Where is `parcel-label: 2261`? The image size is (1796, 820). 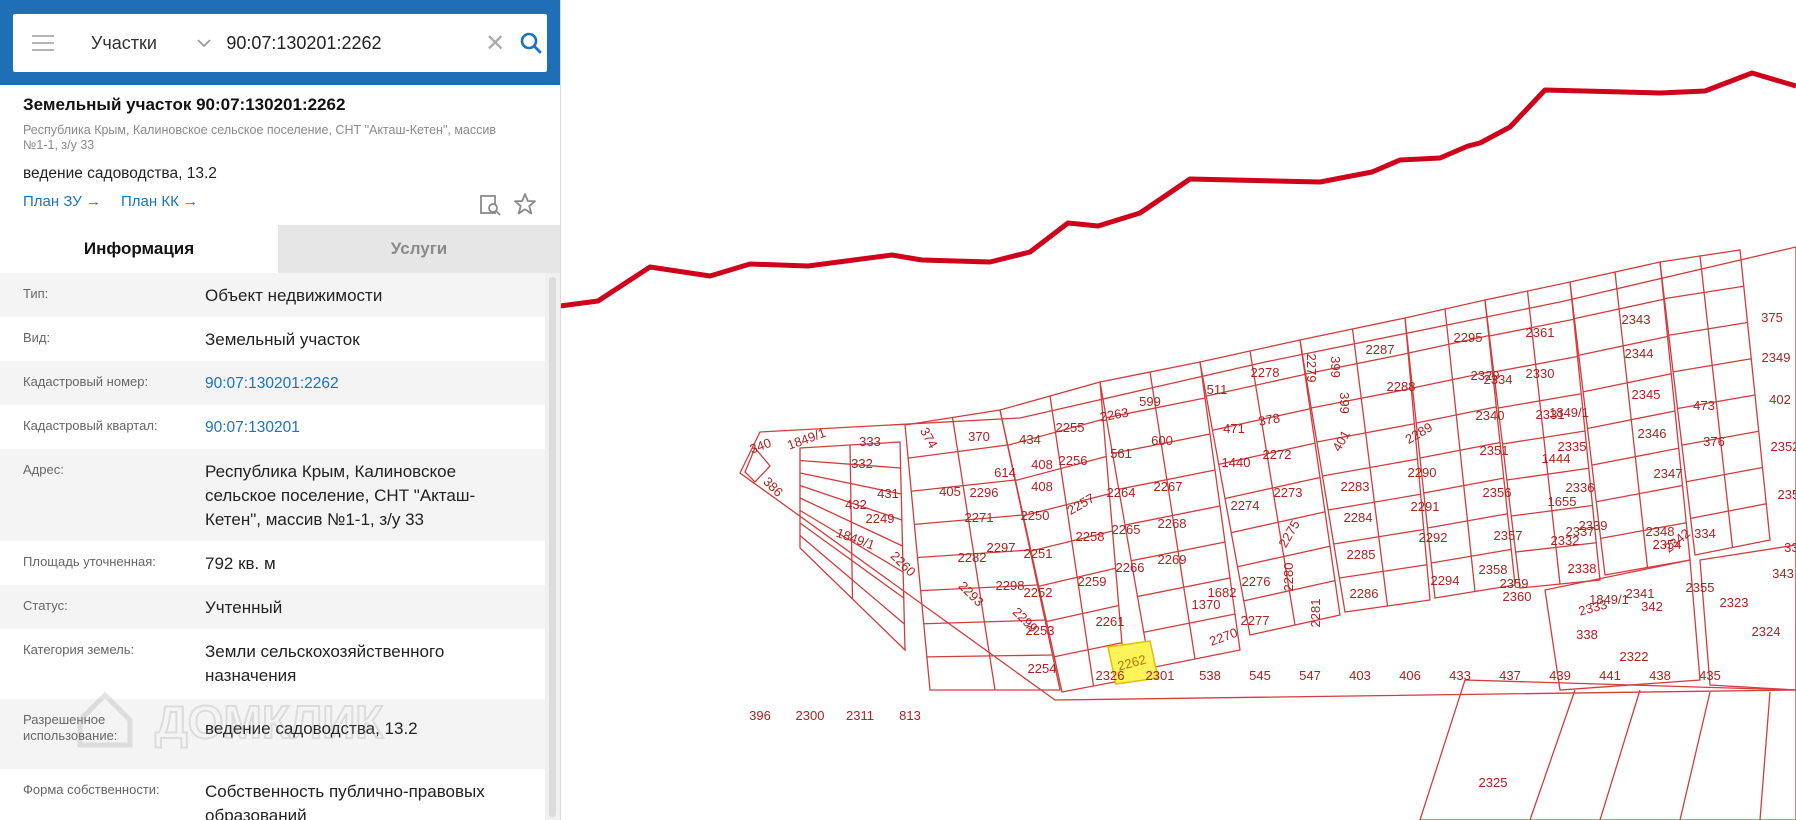 parcel-label: 2261 is located at coordinates (1110, 621).